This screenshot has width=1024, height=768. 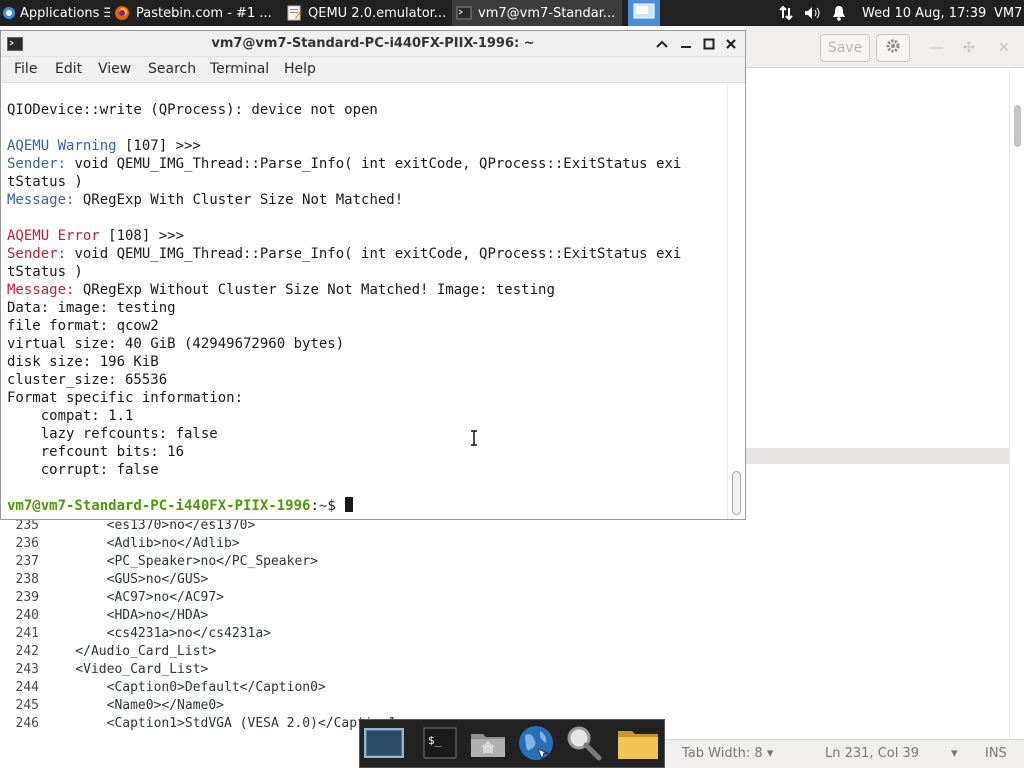 I want to click on line-number: 242, so click(x=27, y=651).